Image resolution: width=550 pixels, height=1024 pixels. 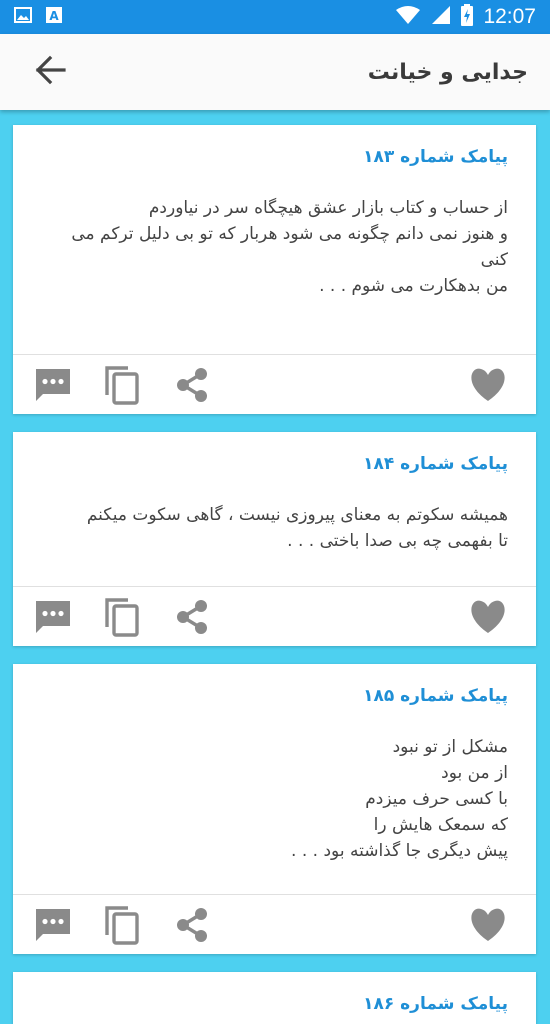 I want to click on app-bar: جدایی و خیانت, so click(x=275, y=72).